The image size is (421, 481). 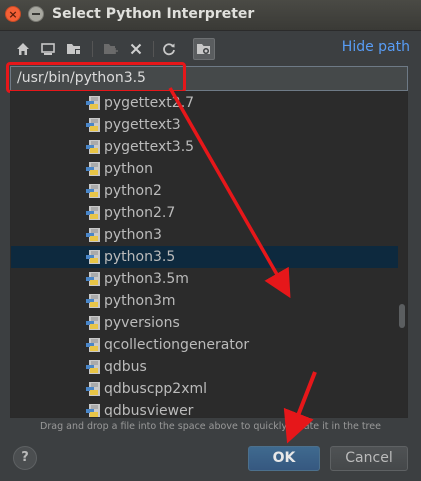 What do you see at coordinates (169, 49) in the screenshot?
I see `refresh-icon` at bounding box center [169, 49].